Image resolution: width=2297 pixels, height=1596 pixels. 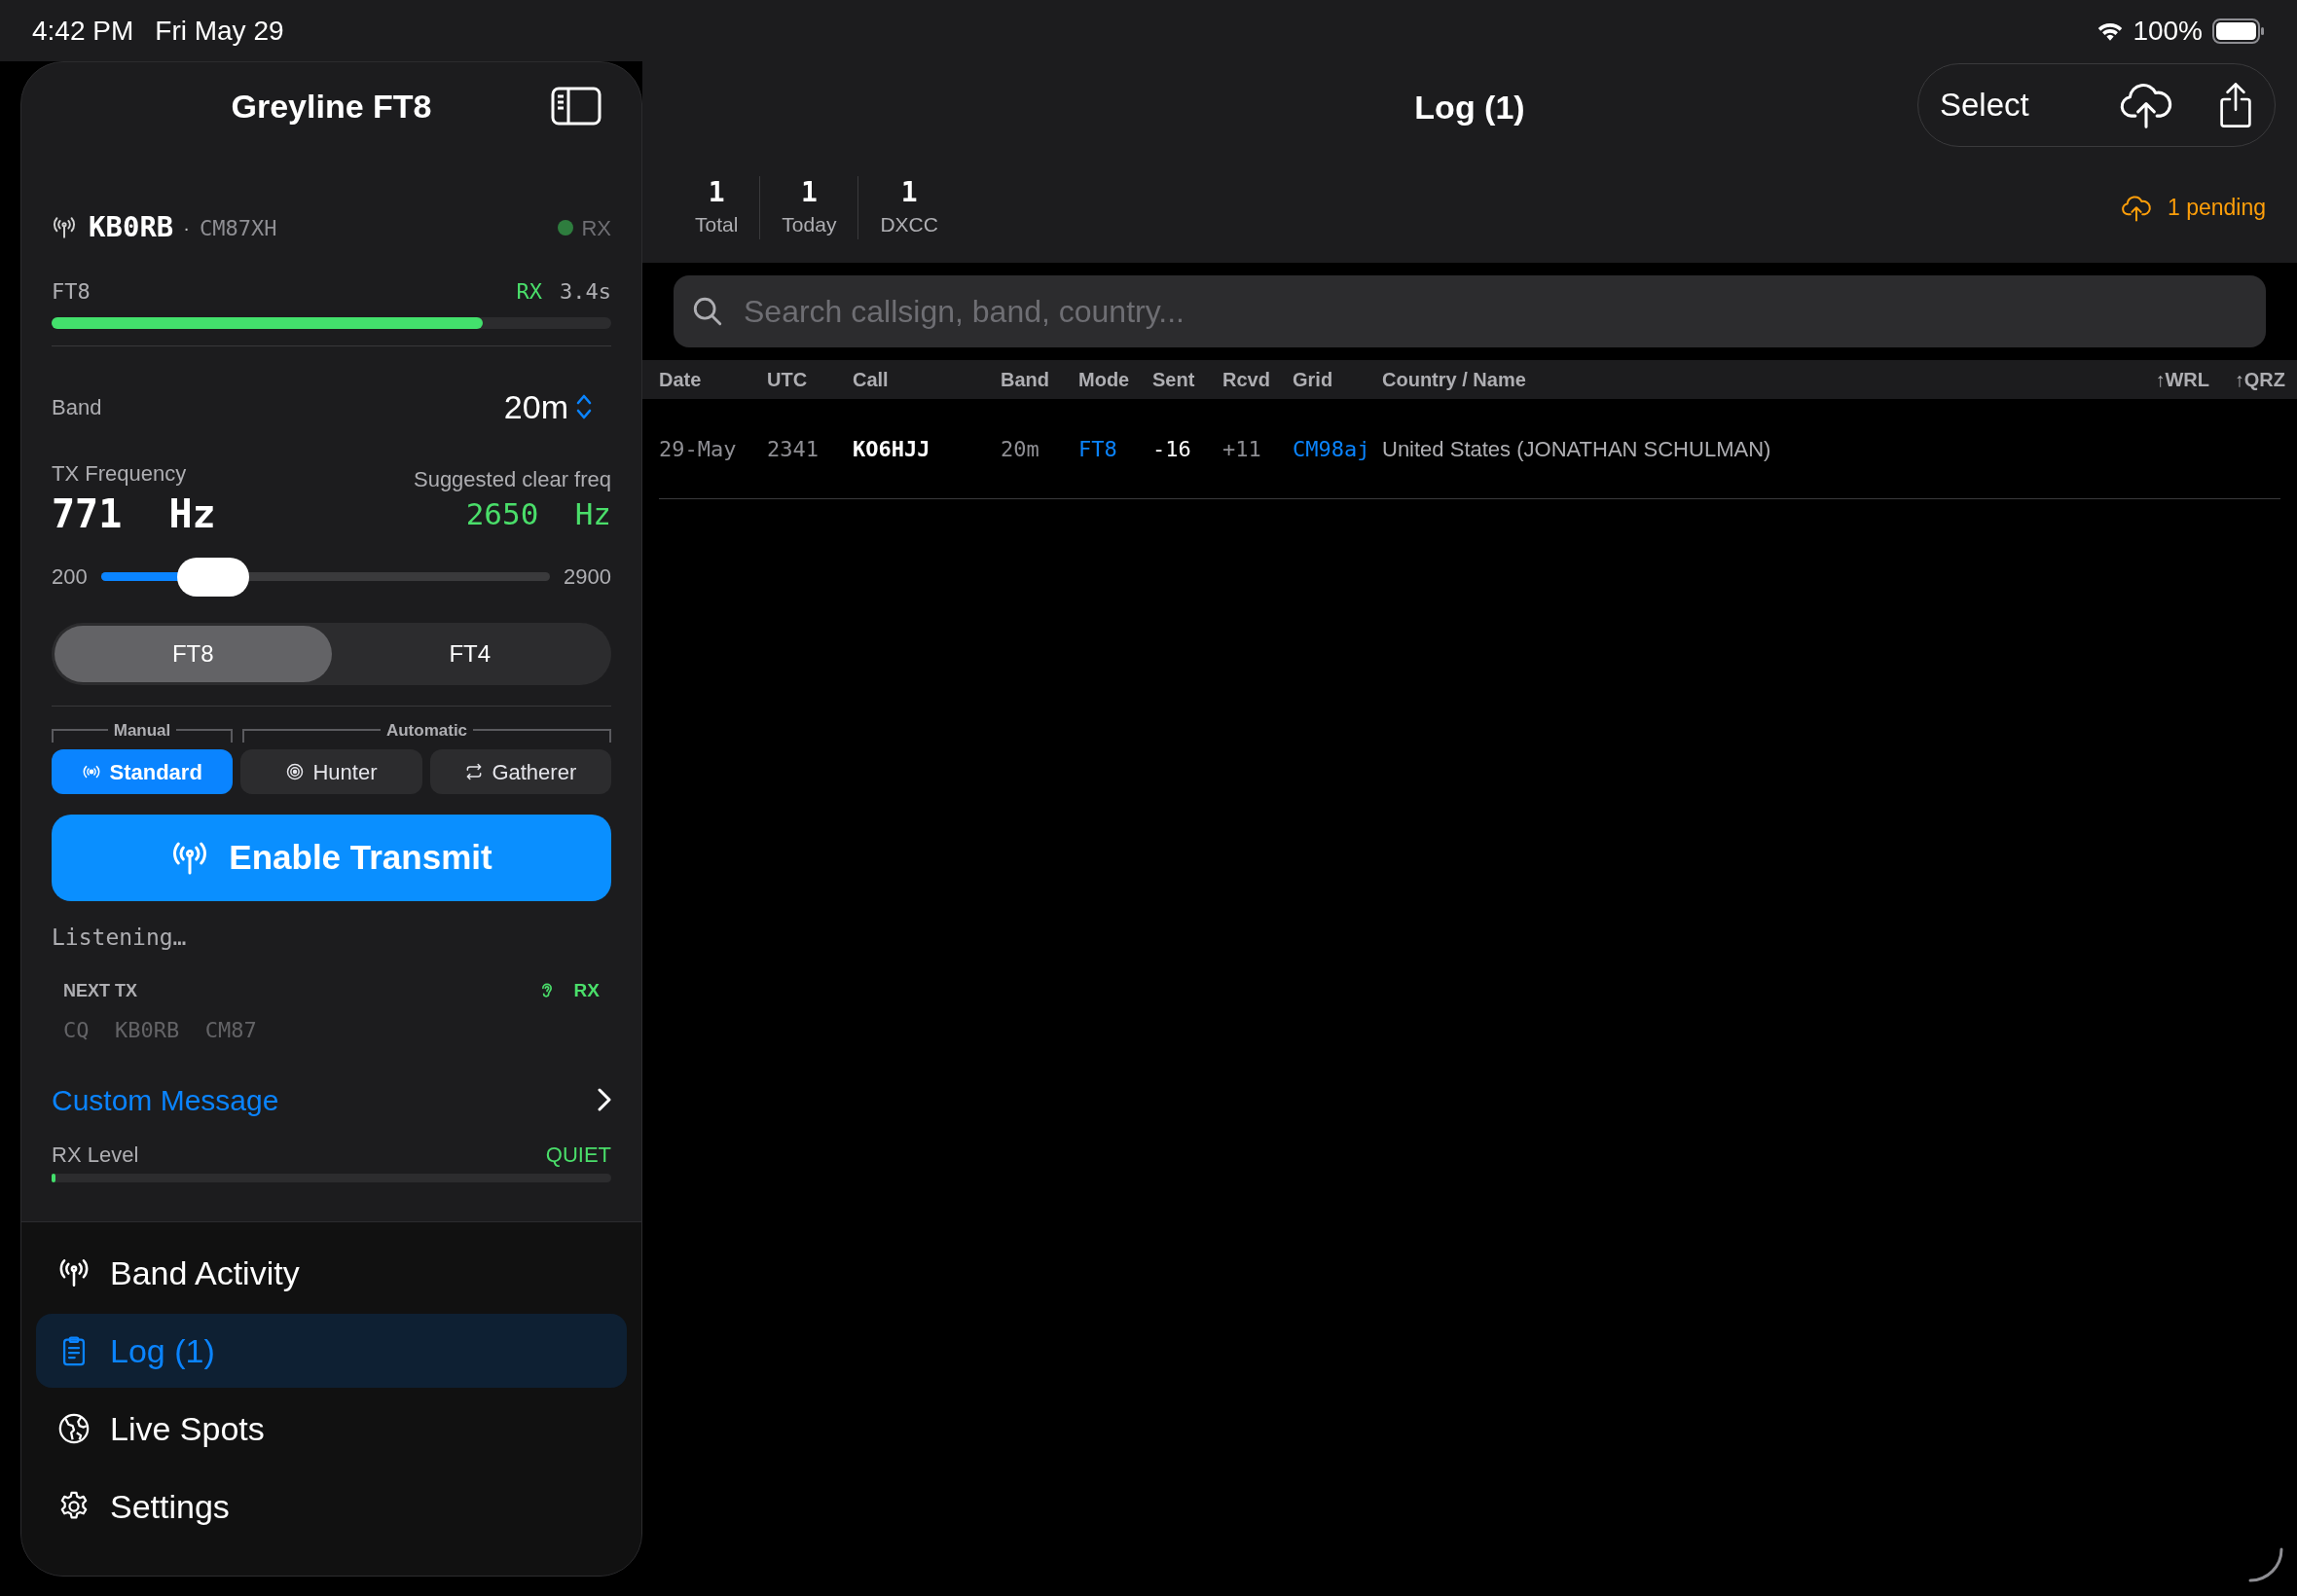 I want to click on stat-label: DXCC, so click(x=909, y=224).